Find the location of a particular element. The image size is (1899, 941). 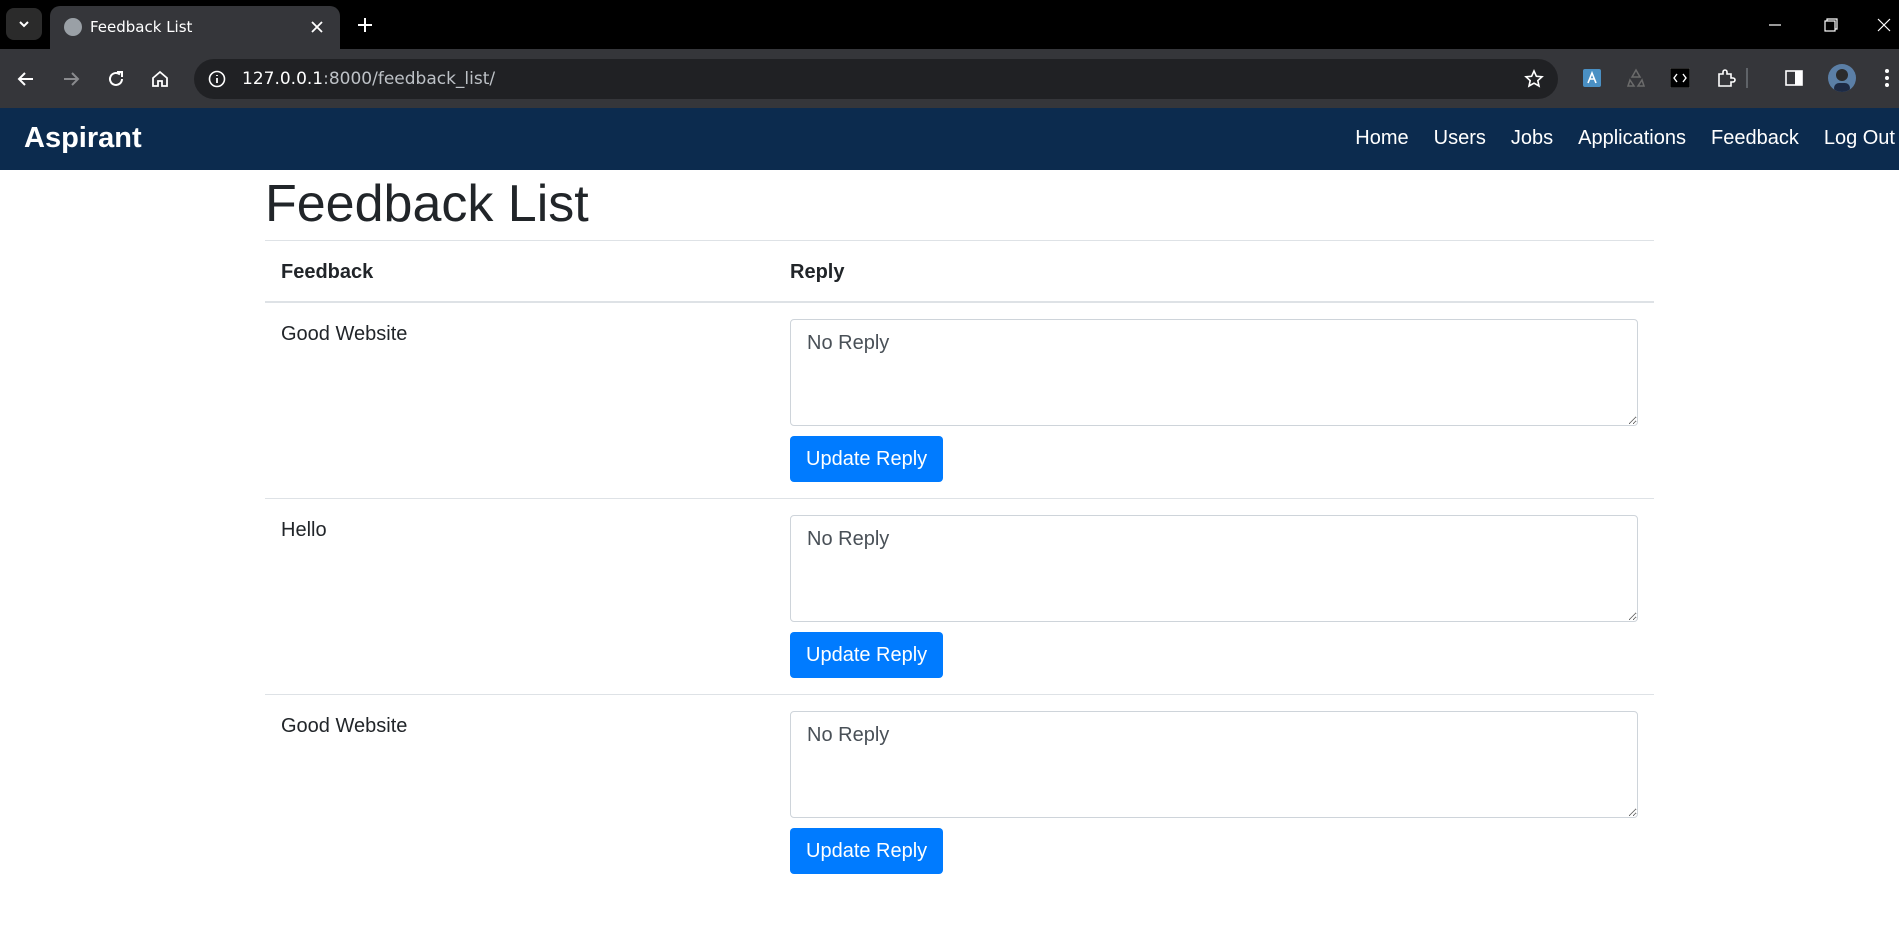

reload-icon is located at coordinates (116, 78).